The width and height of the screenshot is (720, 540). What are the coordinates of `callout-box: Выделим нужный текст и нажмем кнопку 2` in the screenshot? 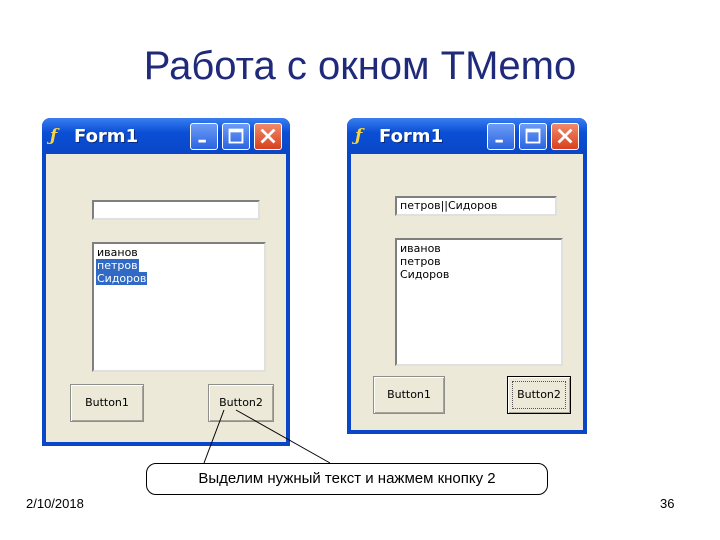 It's located at (347, 479).